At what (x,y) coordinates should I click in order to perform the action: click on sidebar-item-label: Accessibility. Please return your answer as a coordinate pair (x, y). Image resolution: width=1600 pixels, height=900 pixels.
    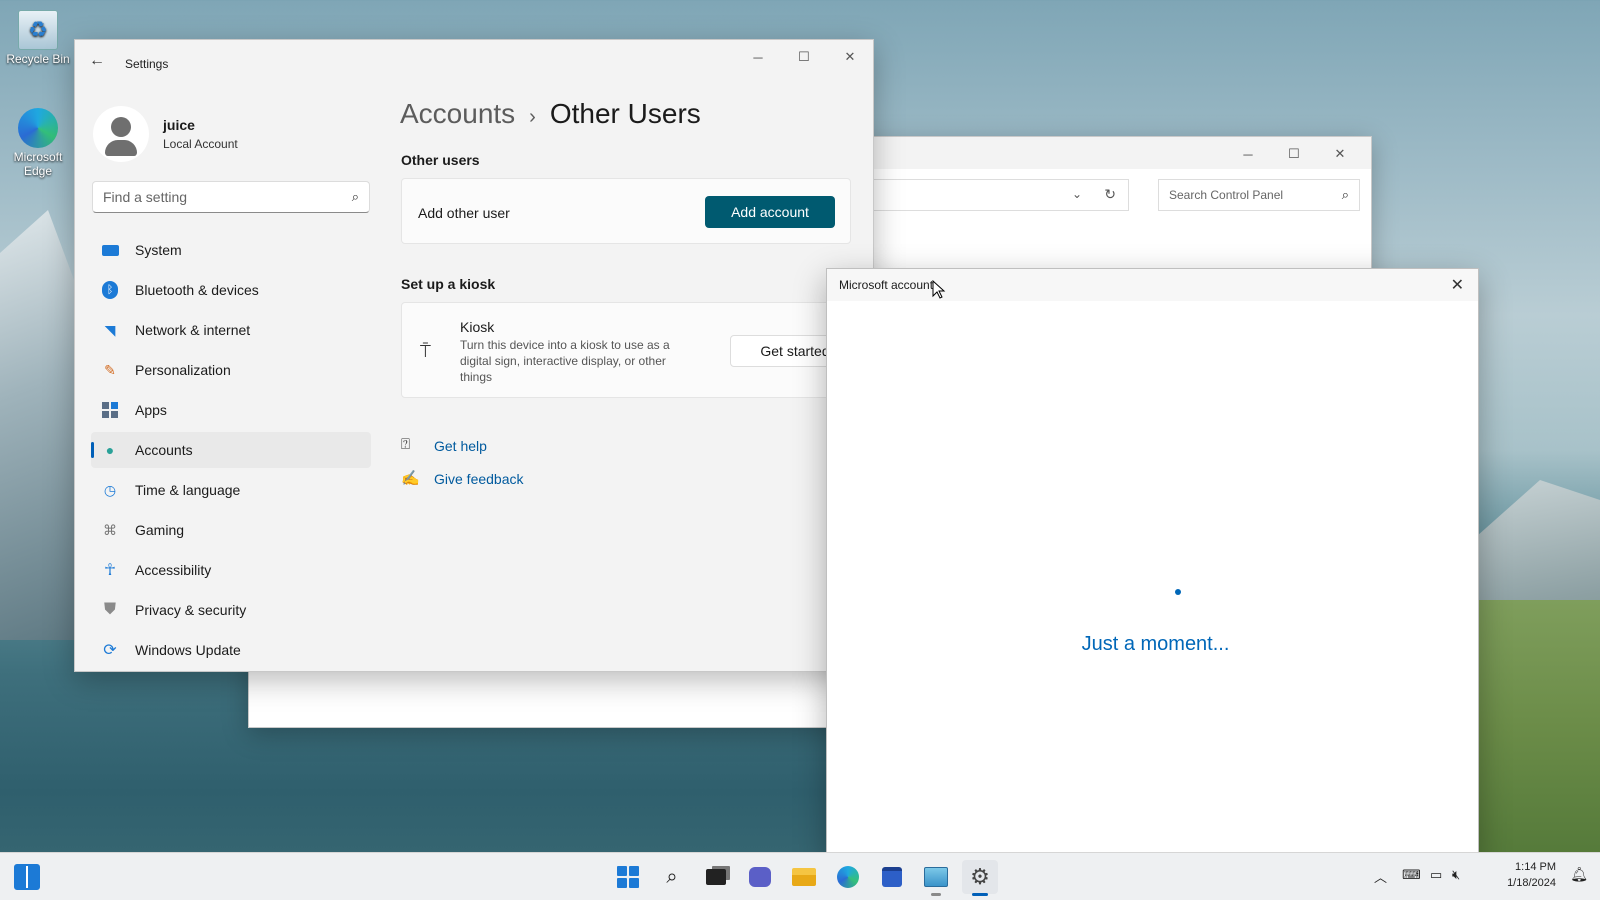
    Looking at the image, I should click on (173, 570).